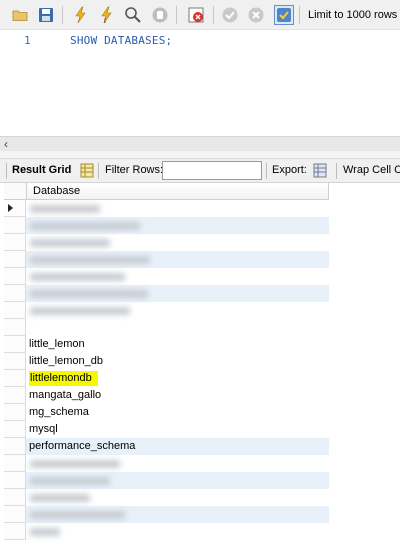  I want to click on export-label: Export:, so click(289, 170).